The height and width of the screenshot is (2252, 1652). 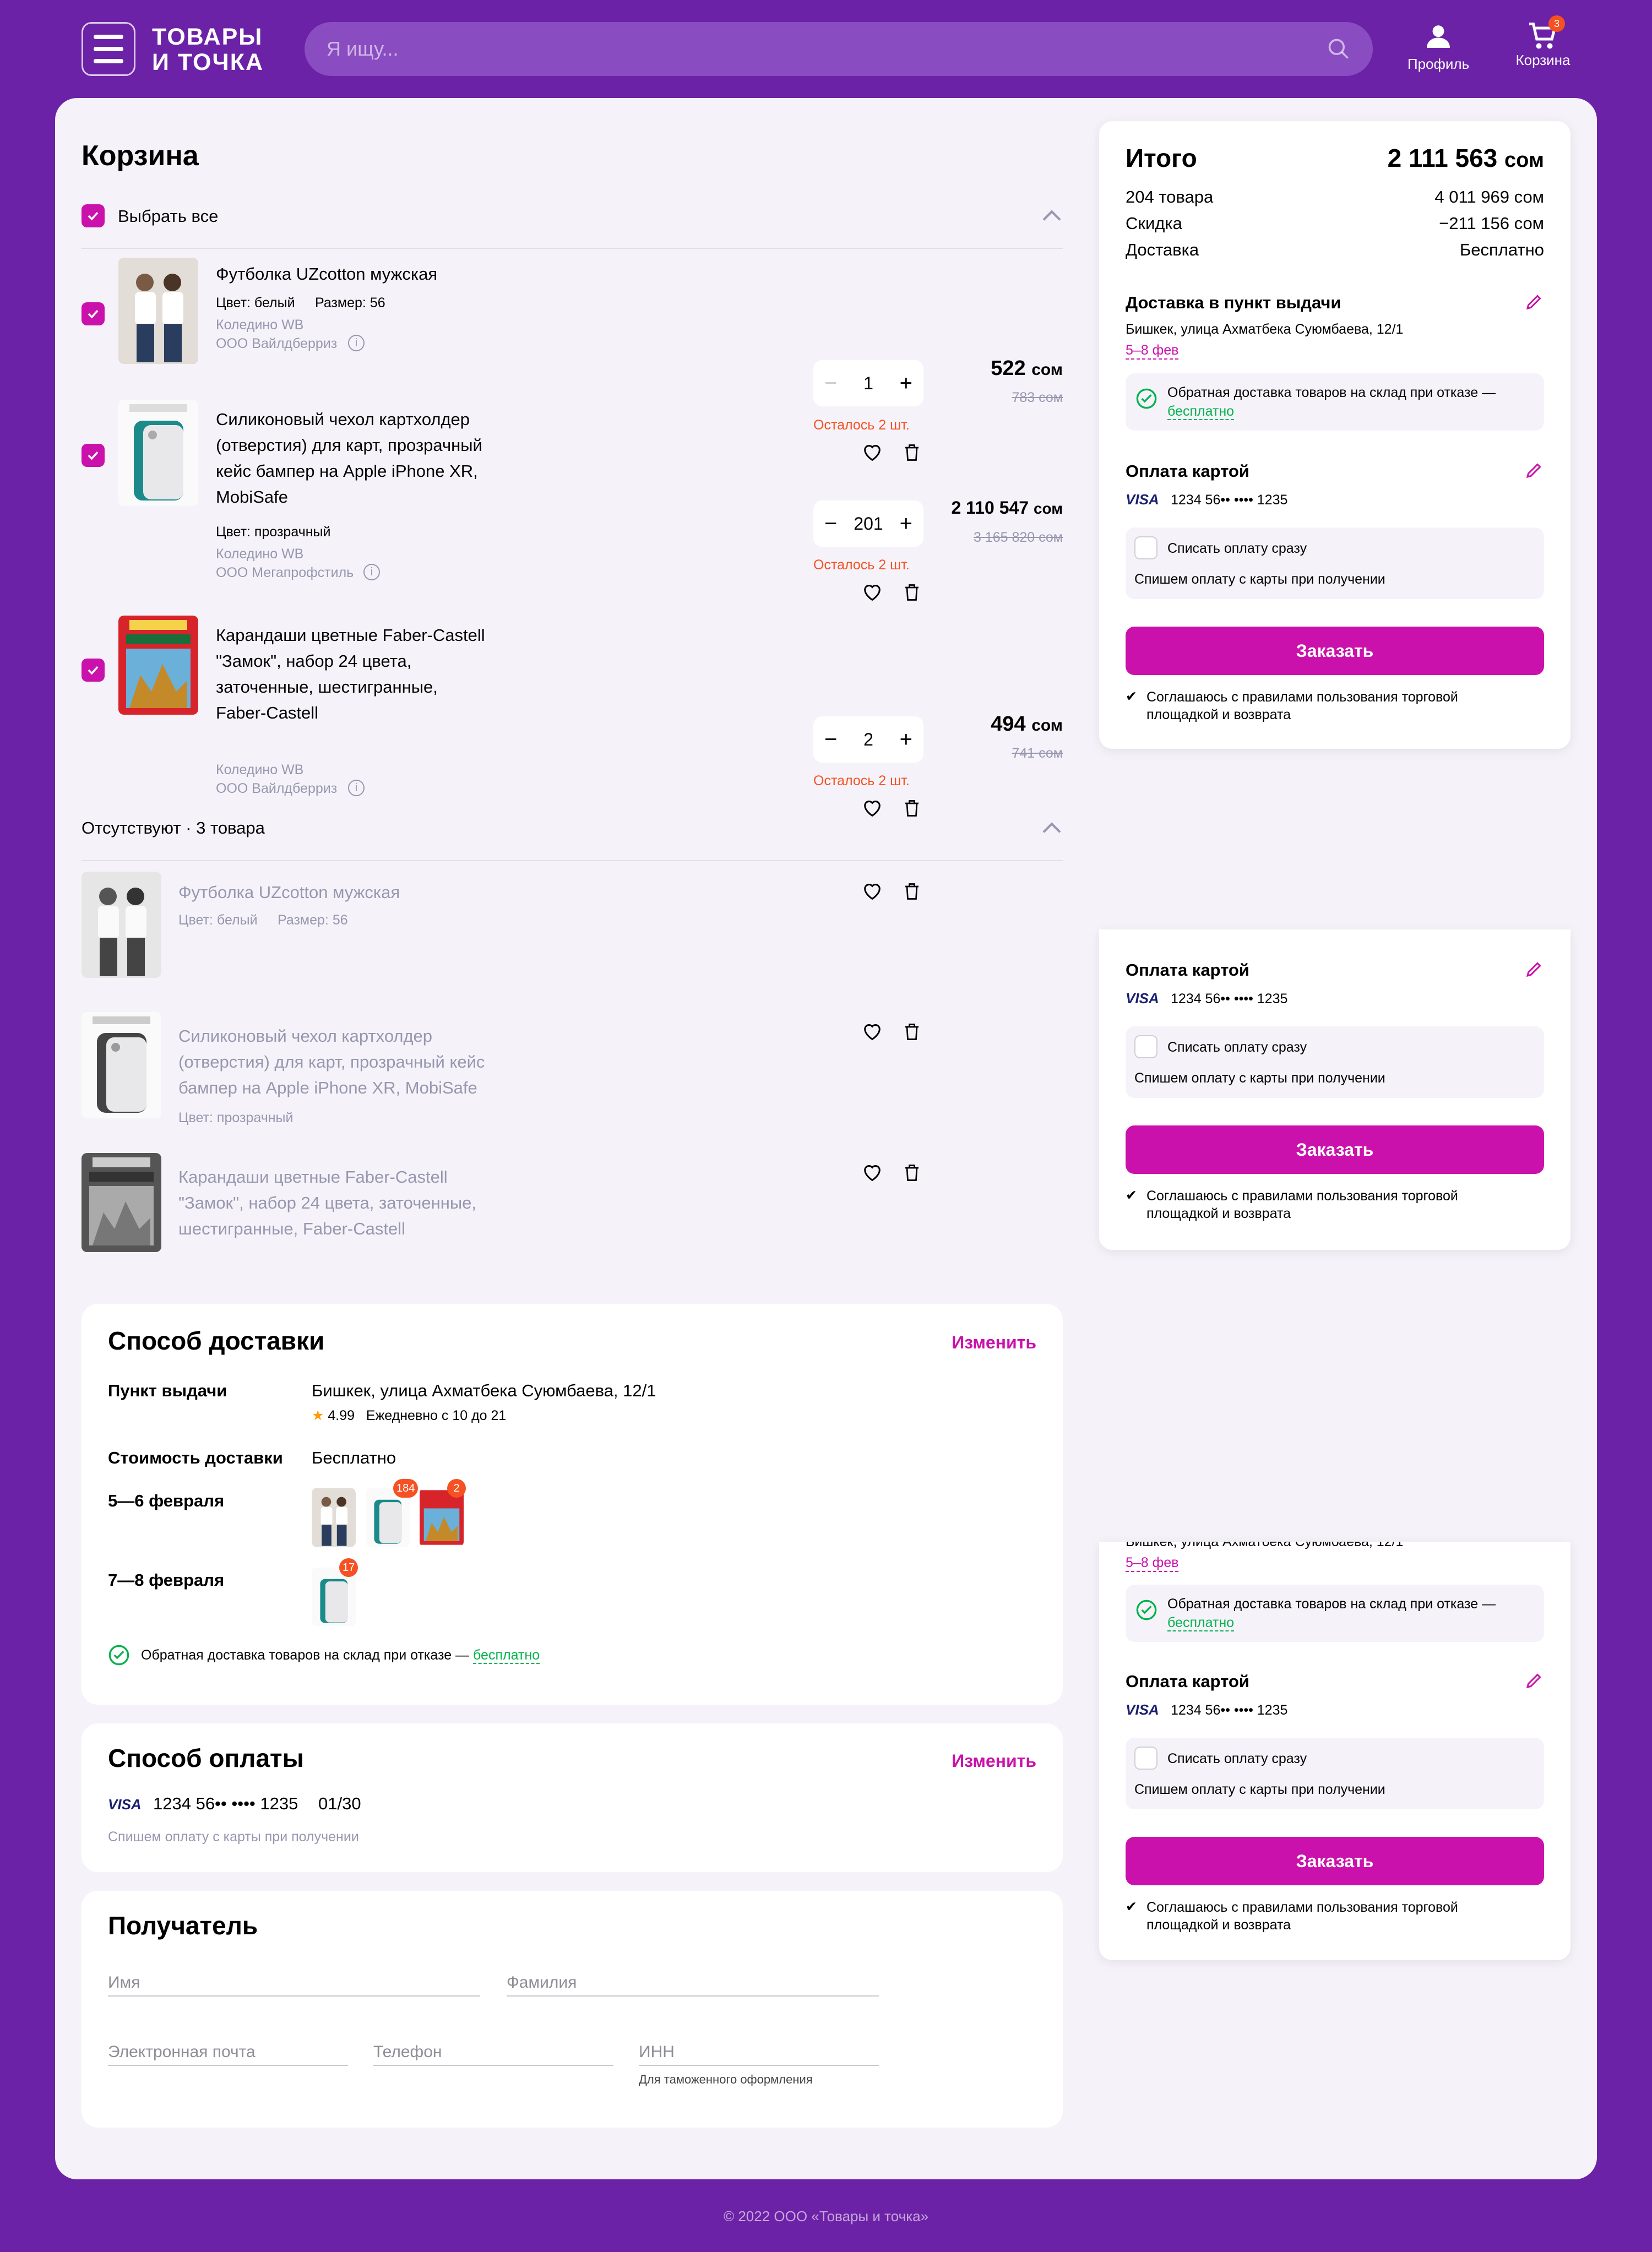 I want to click on logo-line-1: ТОВАРЫ, so click(x=207, y=37).